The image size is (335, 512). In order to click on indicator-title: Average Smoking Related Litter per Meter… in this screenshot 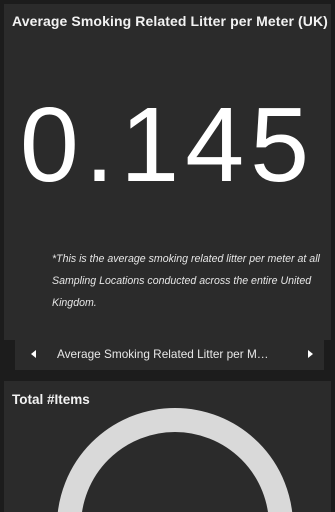, I will do `click(170, 21)`.